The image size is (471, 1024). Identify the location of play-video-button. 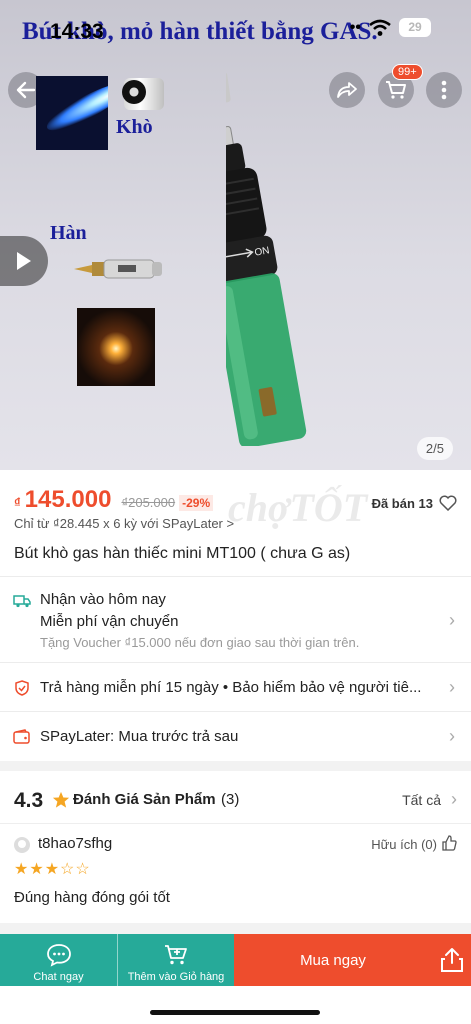
(24, 261).